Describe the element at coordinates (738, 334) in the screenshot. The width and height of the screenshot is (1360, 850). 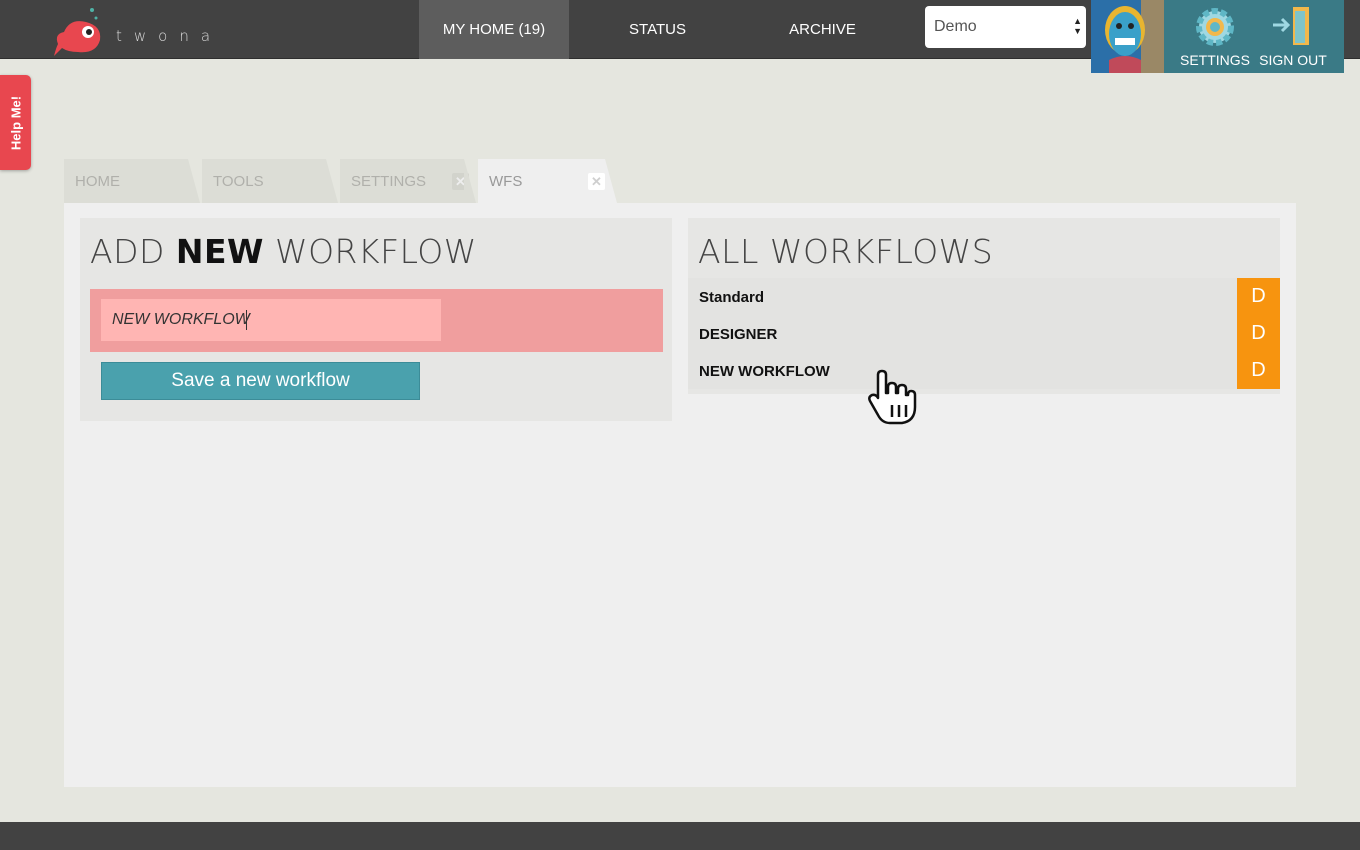
I see `workflow-name: DESIGNER` at that location.